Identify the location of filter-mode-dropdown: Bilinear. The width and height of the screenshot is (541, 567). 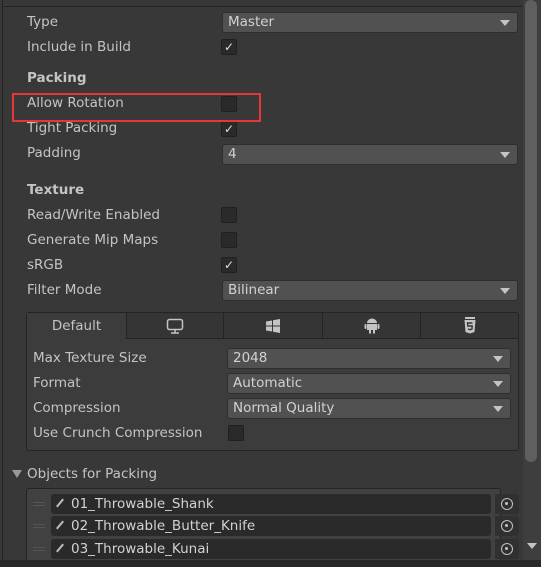
(370, 290).